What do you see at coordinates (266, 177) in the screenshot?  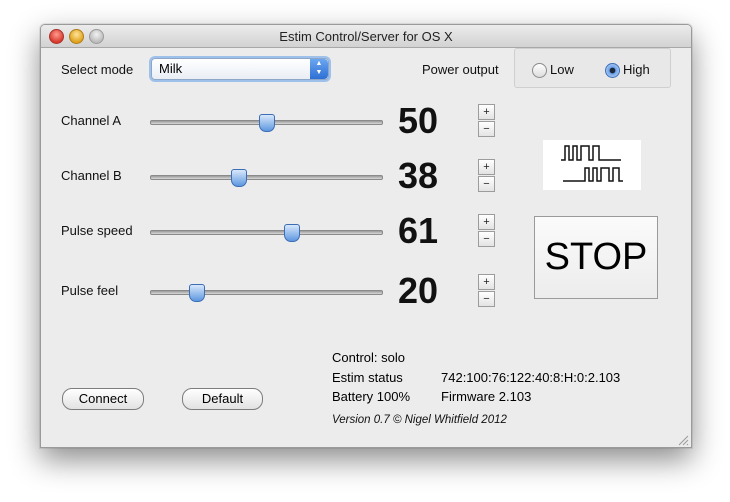 I see `channel-b-slider` at bounding box center [266, 177].